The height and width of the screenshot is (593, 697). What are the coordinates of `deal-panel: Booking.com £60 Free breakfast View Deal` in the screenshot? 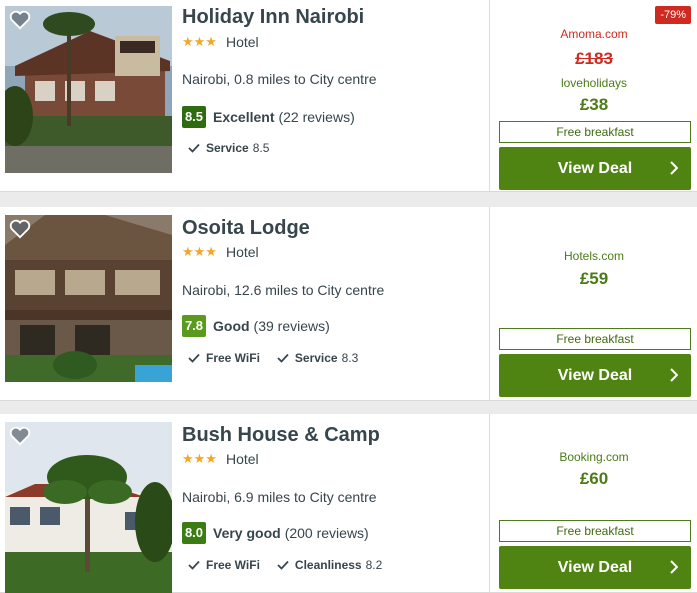 It's located at (593, 503).